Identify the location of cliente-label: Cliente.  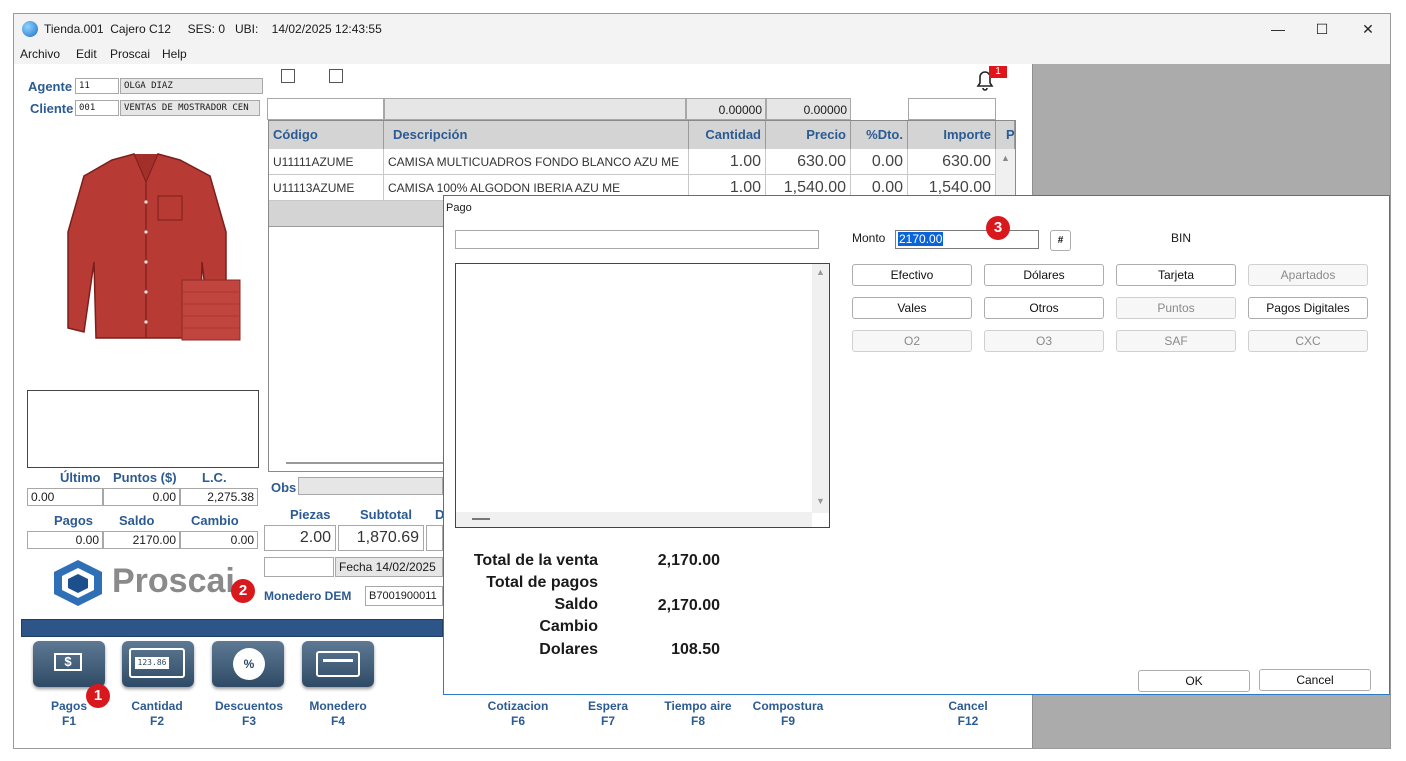
(52, 108).